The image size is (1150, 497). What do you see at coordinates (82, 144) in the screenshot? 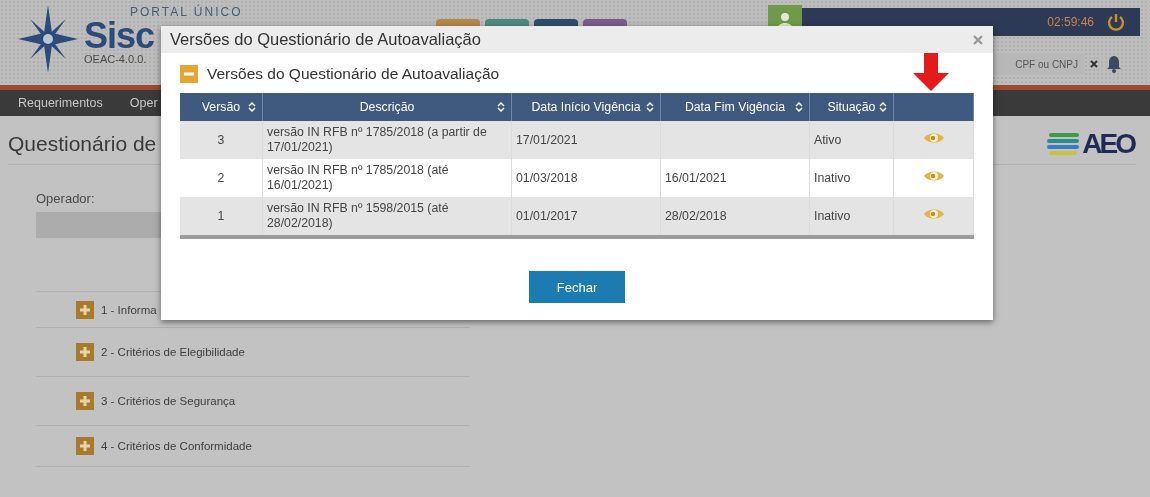
I see `page-title: Questionário de` at bounding box center [82, 144].